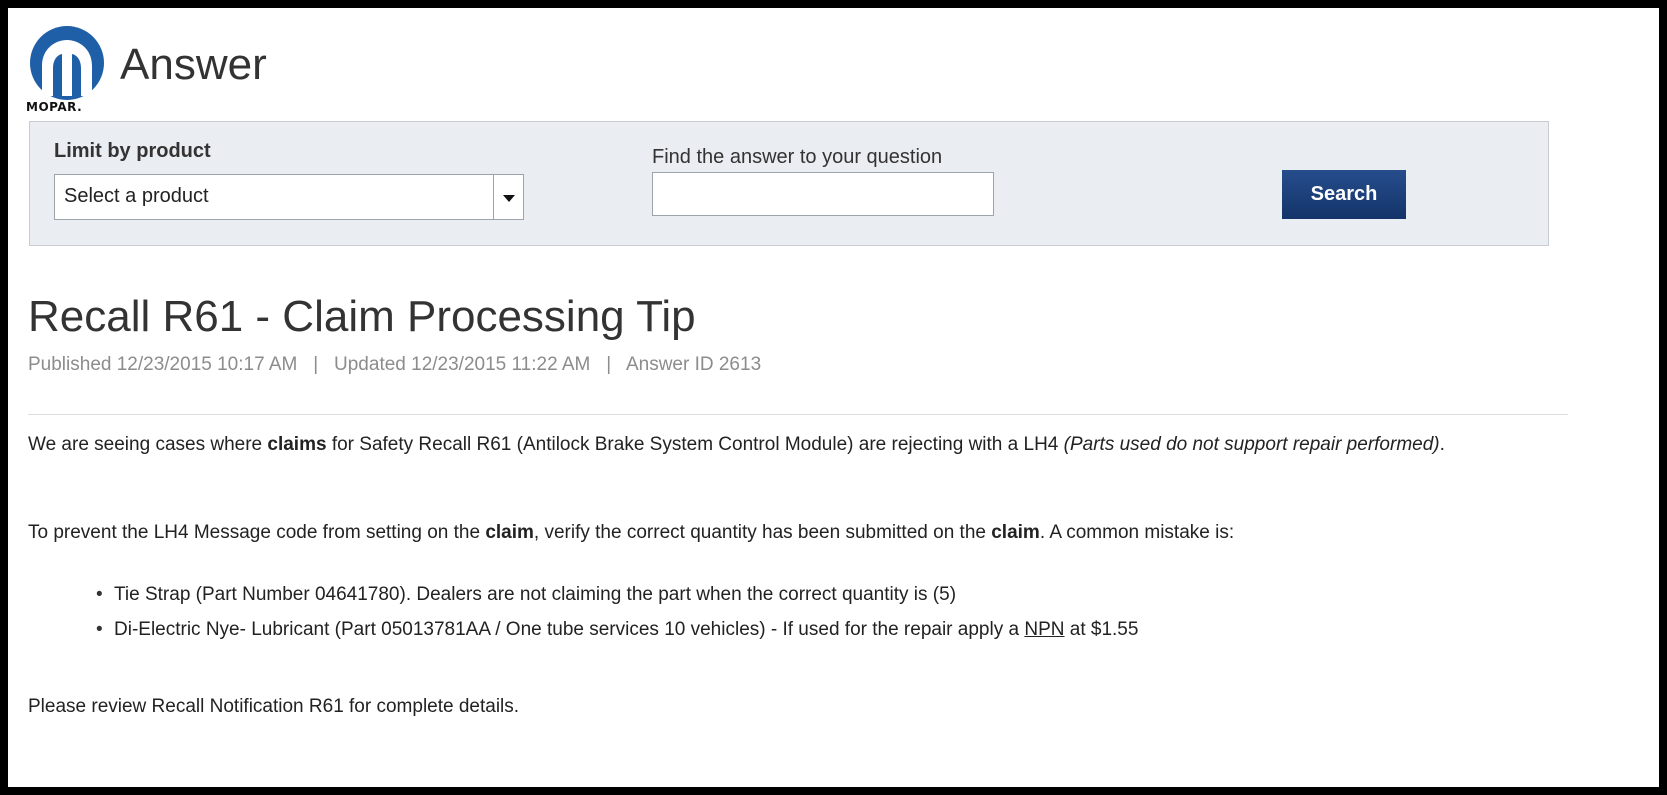 The height and width of the screenshot is (795, 1667). I want to click on app-title: Answer, so click(193, 64).